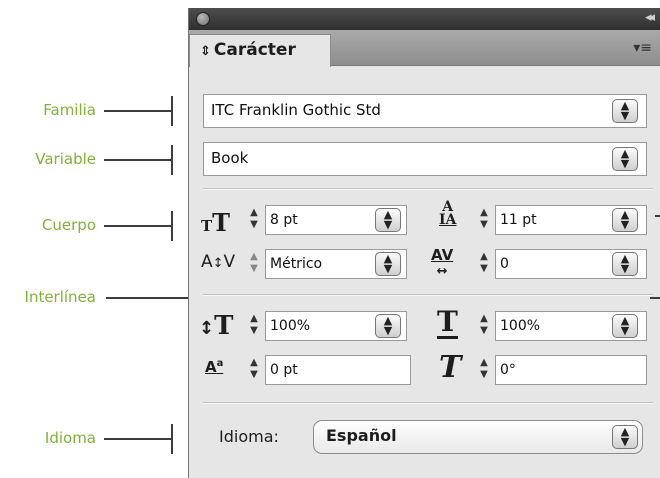  I want to click on callout-cuerpo: Cuerpo, so click(68, 225).